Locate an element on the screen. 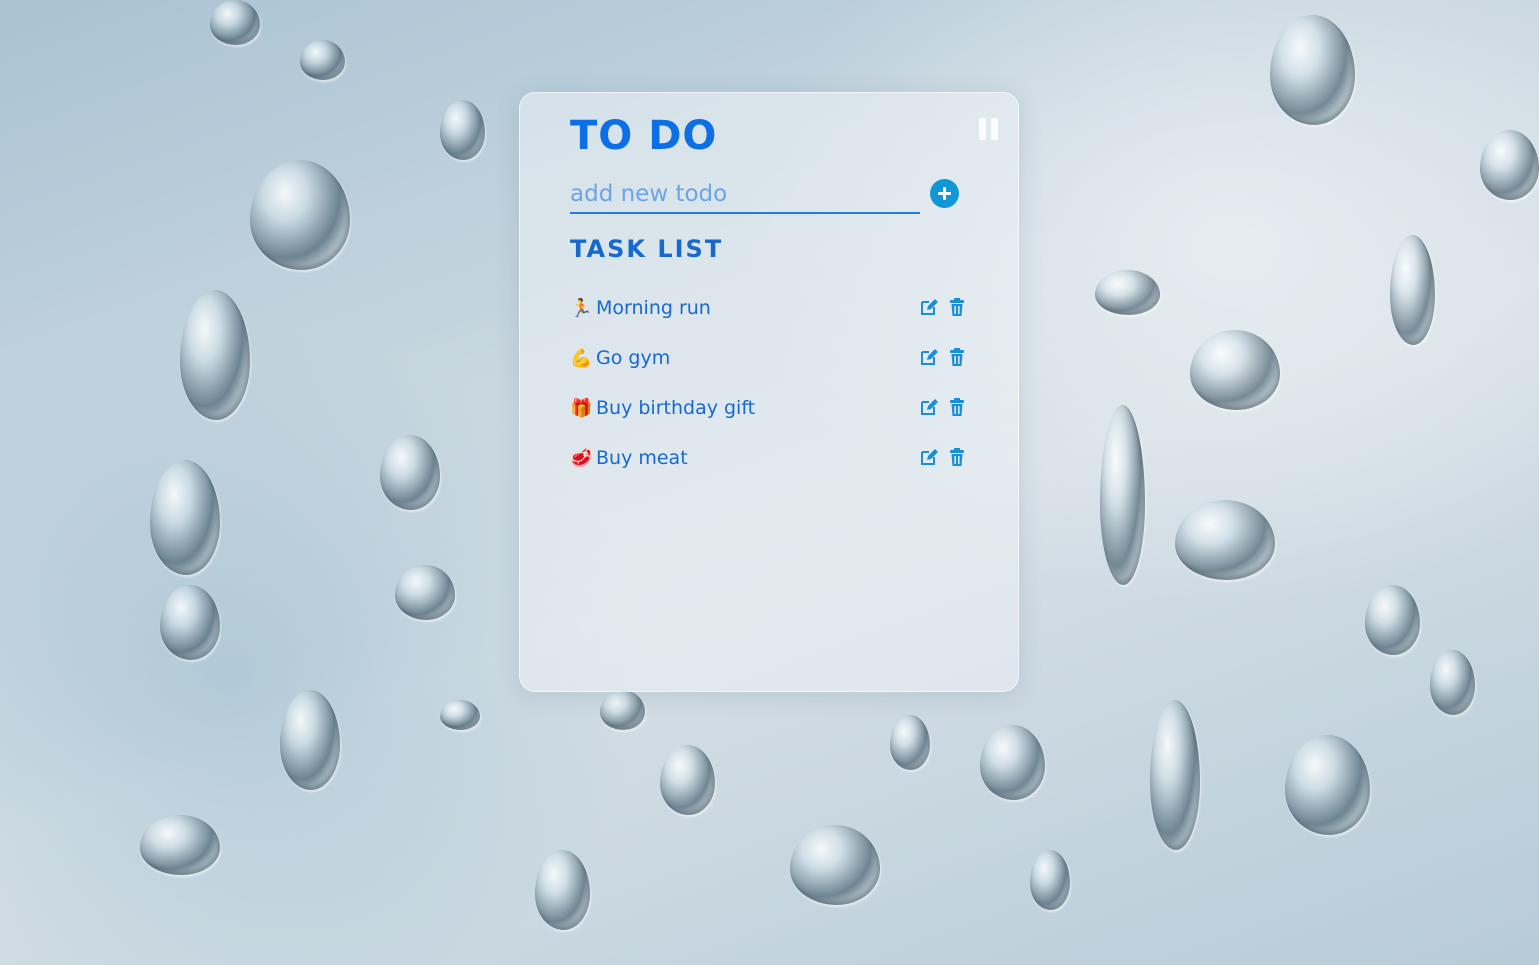 This screenshot has height=965, width=1539. plus-icon is located at coordinates (944, 193).